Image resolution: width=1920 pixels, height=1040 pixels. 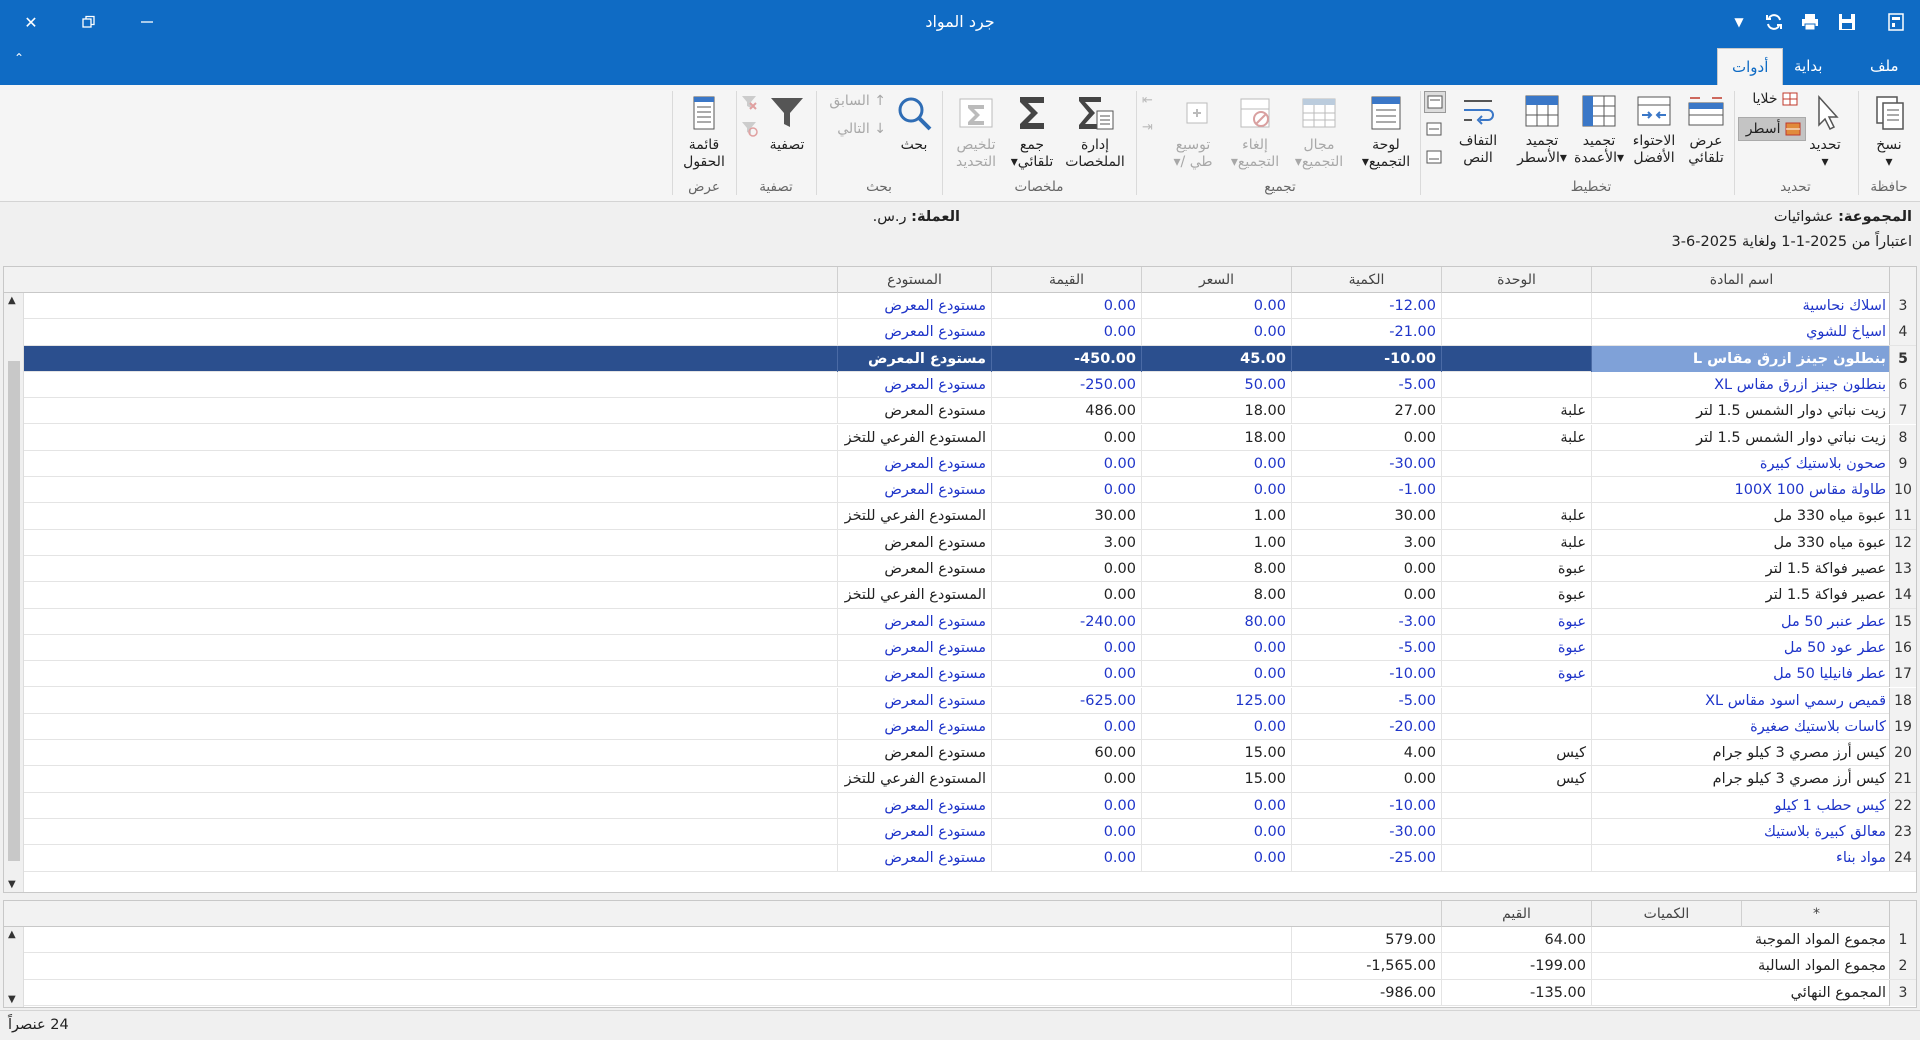 What do you see at coordinates (1741, 858) in the screenshot?
I see `cell-name: مواد بناء` at bounding box center [1741, 858].